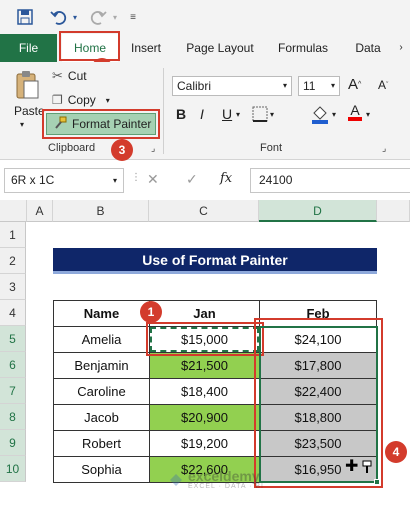 This screenshot has height=515, width=410. I want to click on copy-dropdown-icon: ▾, so click(107, 100).